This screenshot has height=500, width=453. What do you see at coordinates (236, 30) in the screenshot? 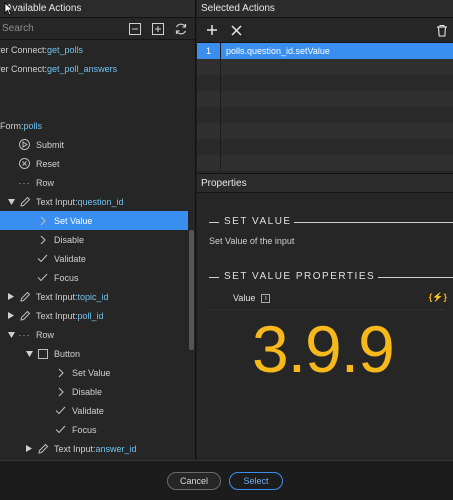
I see `close-icon` at bounding box center [236, 30].